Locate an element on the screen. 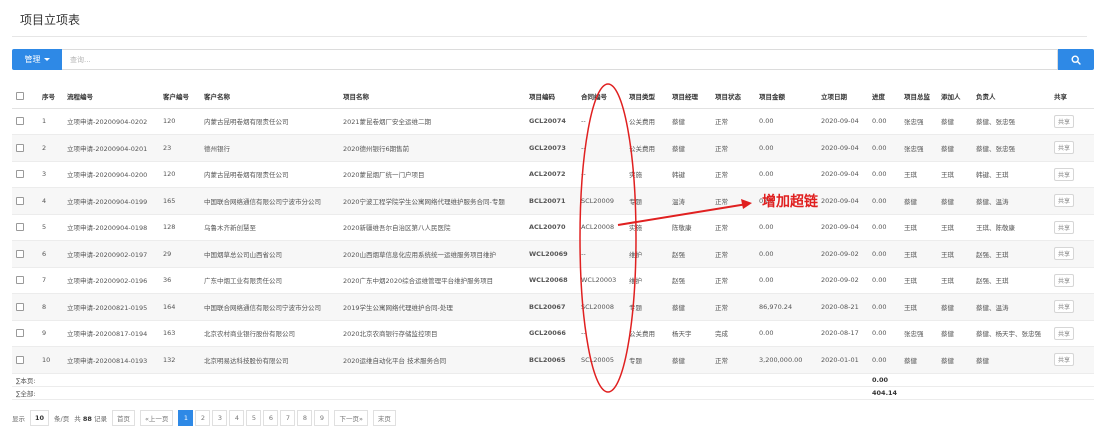  cell-code: WCL20068 is located at coordinates (551, 280).